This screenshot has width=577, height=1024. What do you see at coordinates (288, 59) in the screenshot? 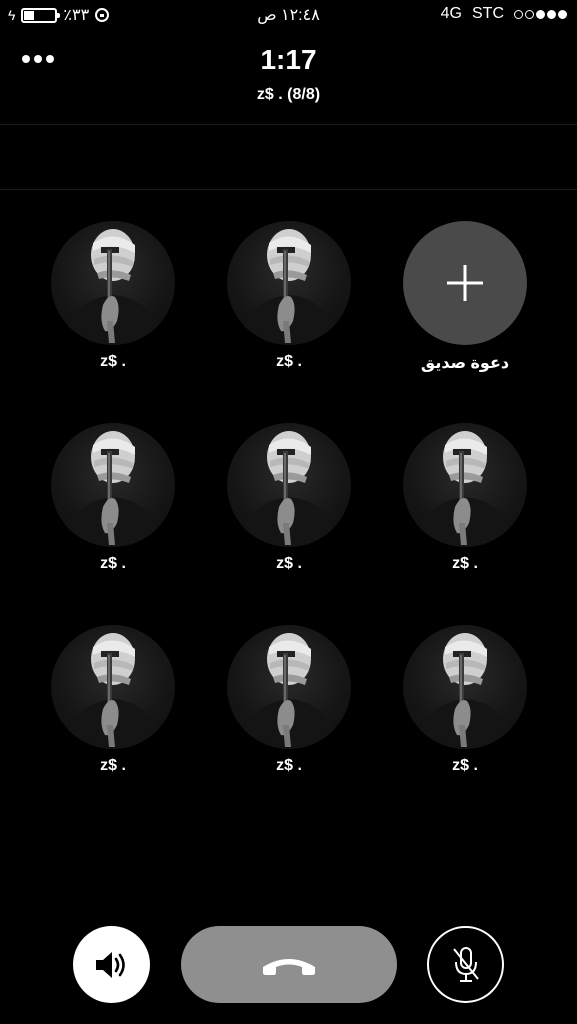
I see `call-duration: 1:17` at bounding box center [288, 59].